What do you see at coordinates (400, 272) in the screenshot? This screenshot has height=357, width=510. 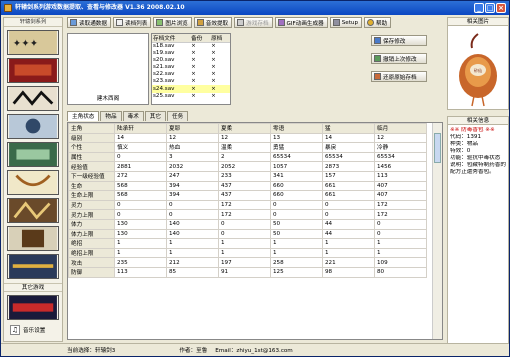 I see `stat-cell: 80` at bounding box center [400, 272].